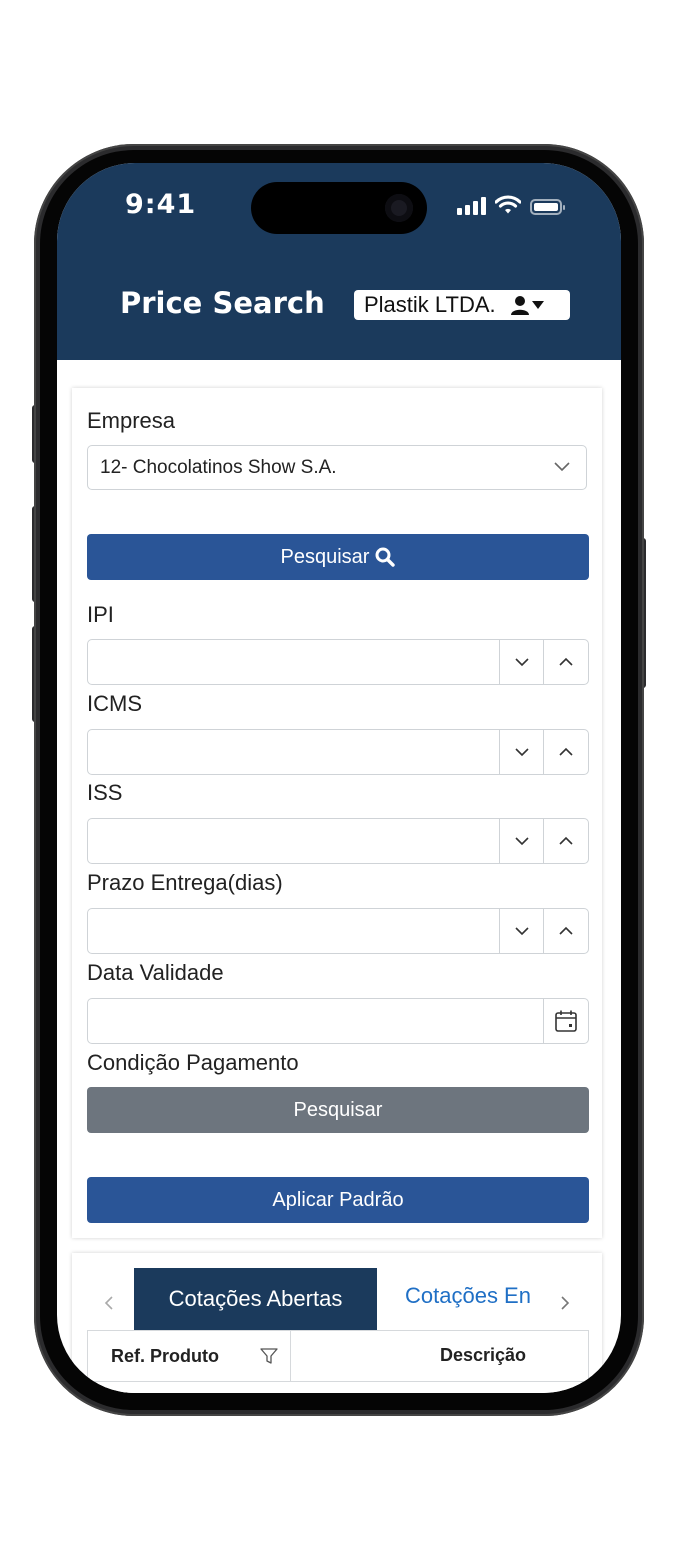  What do you see at coordinates (430, 304) in the screenshot?
I see `company-label: Plastik LTDA.` at bounding box center [430, 304].